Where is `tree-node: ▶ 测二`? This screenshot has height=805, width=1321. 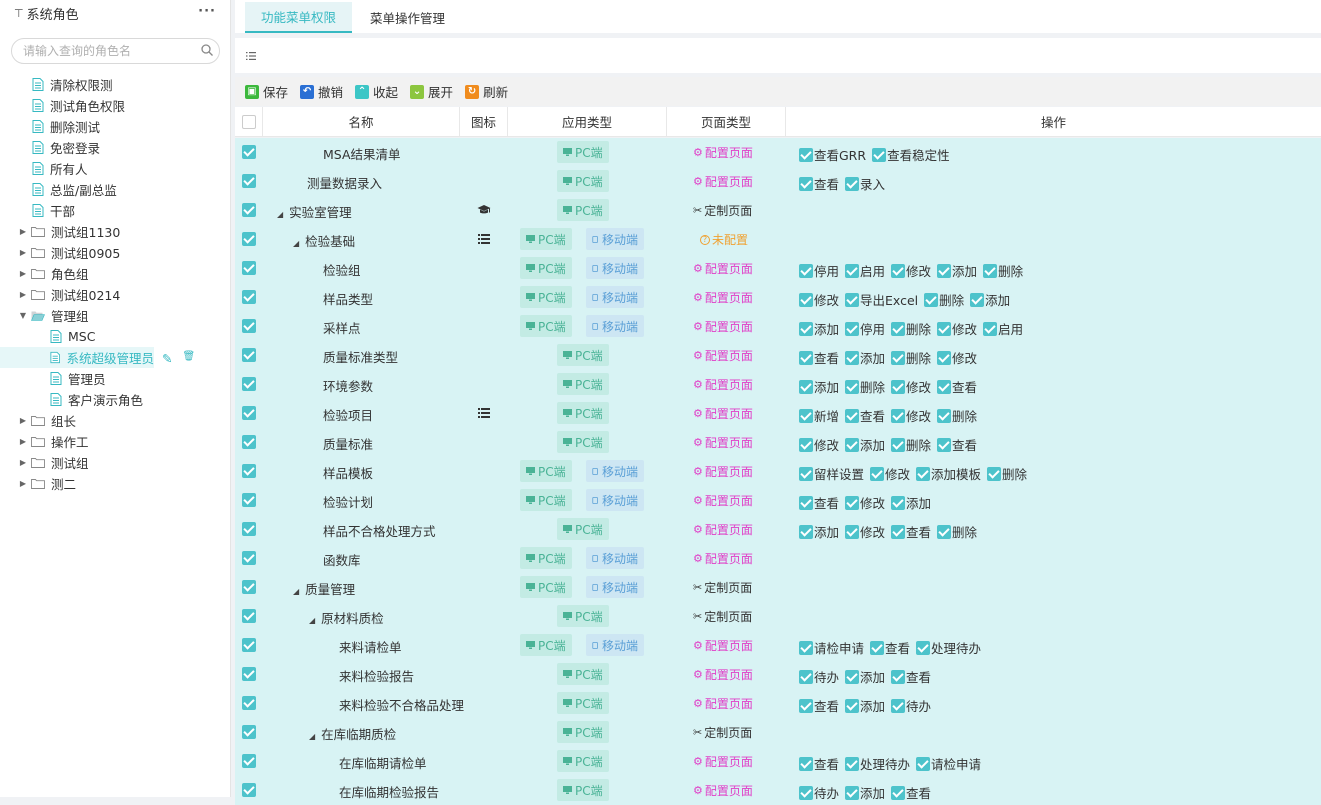
tree-node: ▶ 测二 is located at coordinates (115, 483).